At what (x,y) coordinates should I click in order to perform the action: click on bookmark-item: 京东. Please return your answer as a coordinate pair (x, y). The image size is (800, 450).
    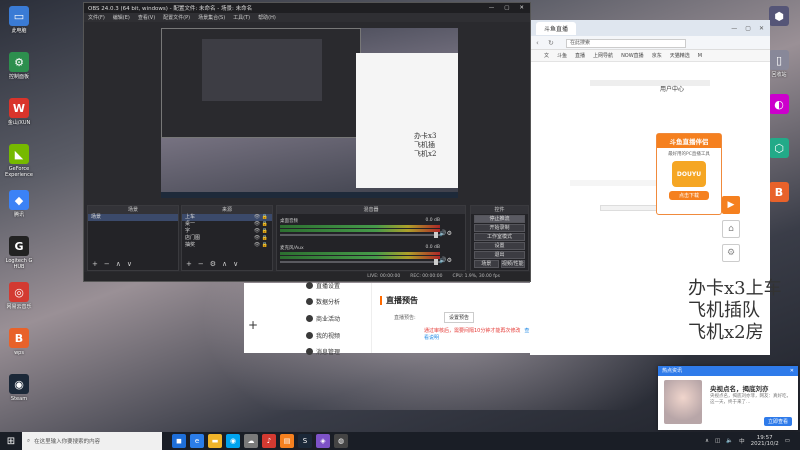
    Looking at the image, I should click on (657, 55).